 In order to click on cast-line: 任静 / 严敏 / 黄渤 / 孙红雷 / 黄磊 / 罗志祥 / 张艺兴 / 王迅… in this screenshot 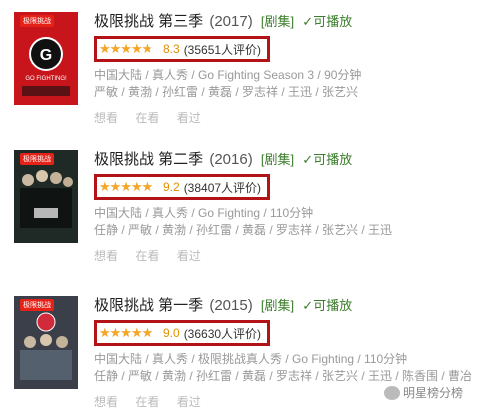, I will do `click(283, 376)`.